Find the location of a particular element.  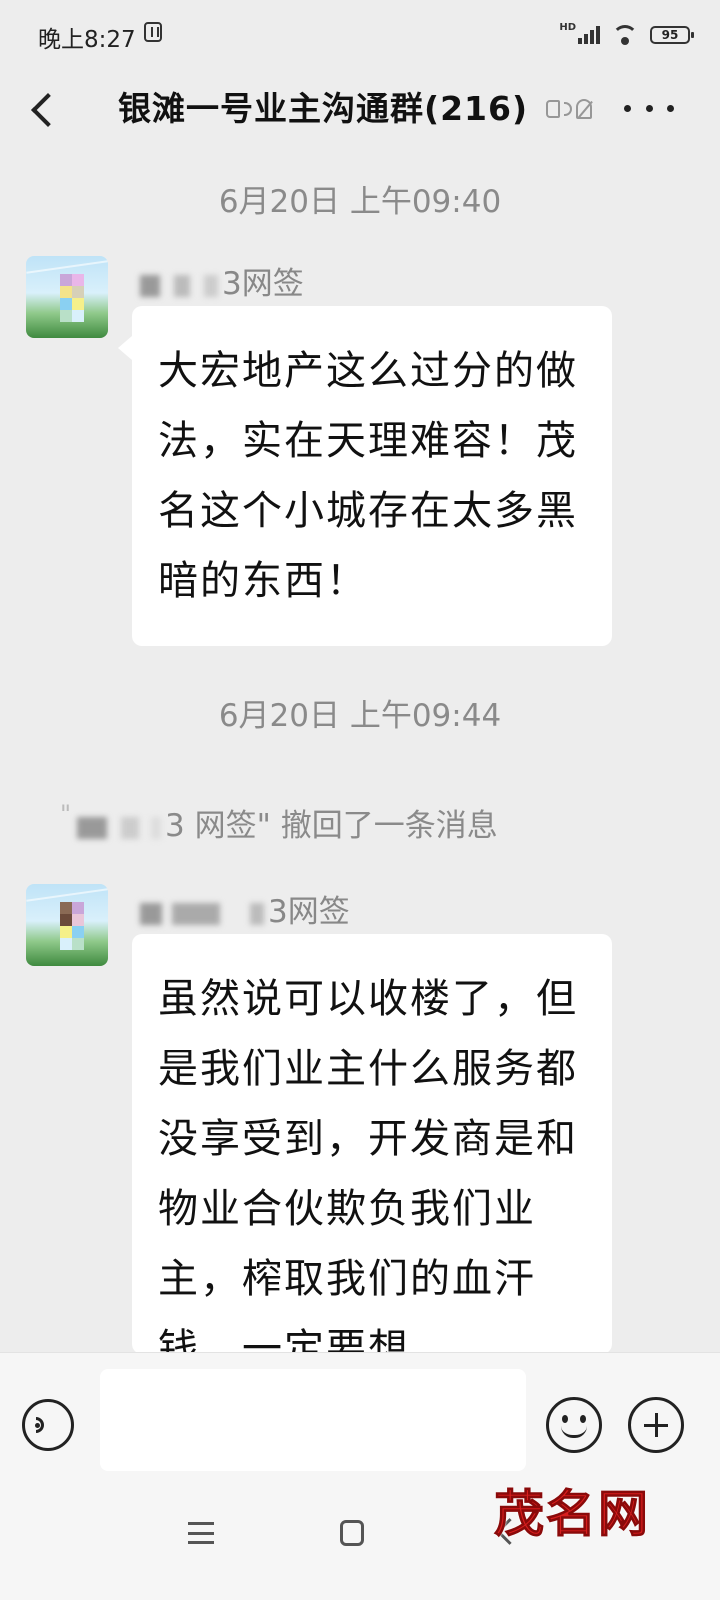

input-bar is located at coordinates (360, 1422).